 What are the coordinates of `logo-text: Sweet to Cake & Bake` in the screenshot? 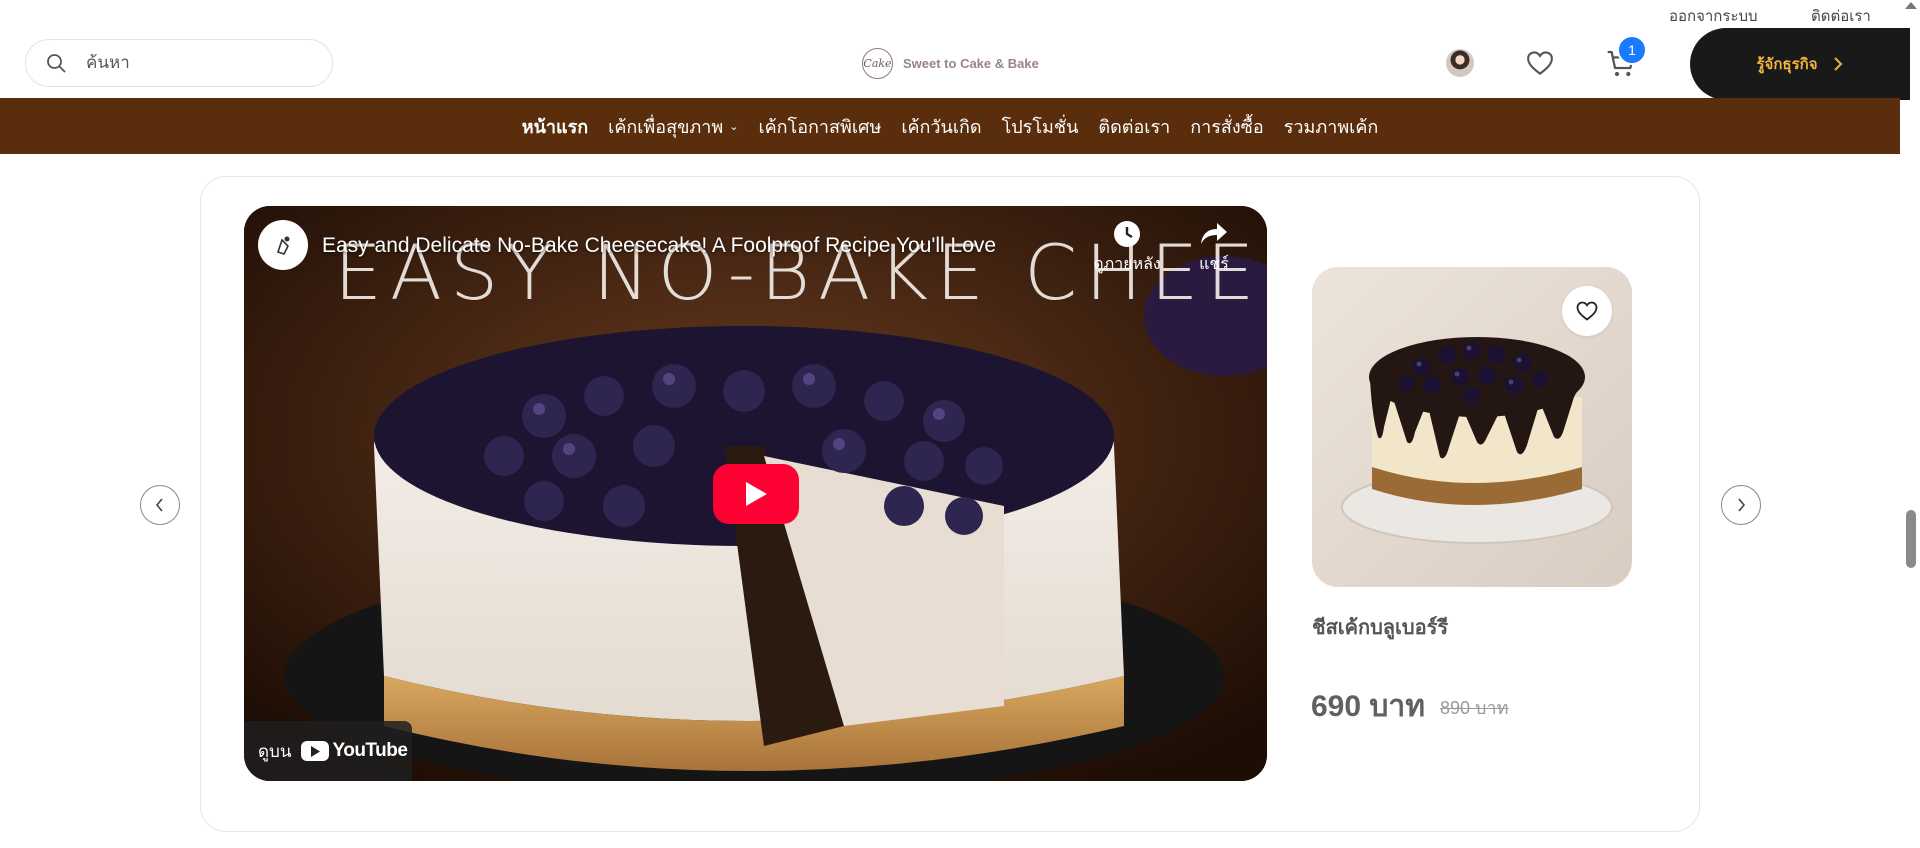 It's located at (971, 63).